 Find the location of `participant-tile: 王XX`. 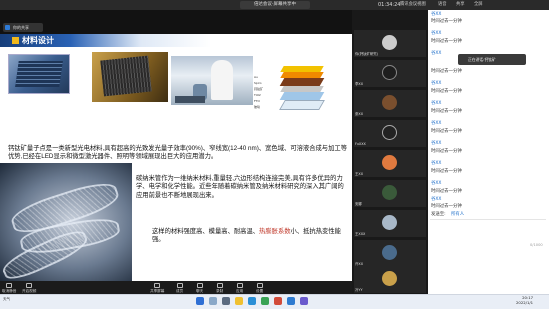

participant-tile: 王XX is located at coordinates (390, 163).